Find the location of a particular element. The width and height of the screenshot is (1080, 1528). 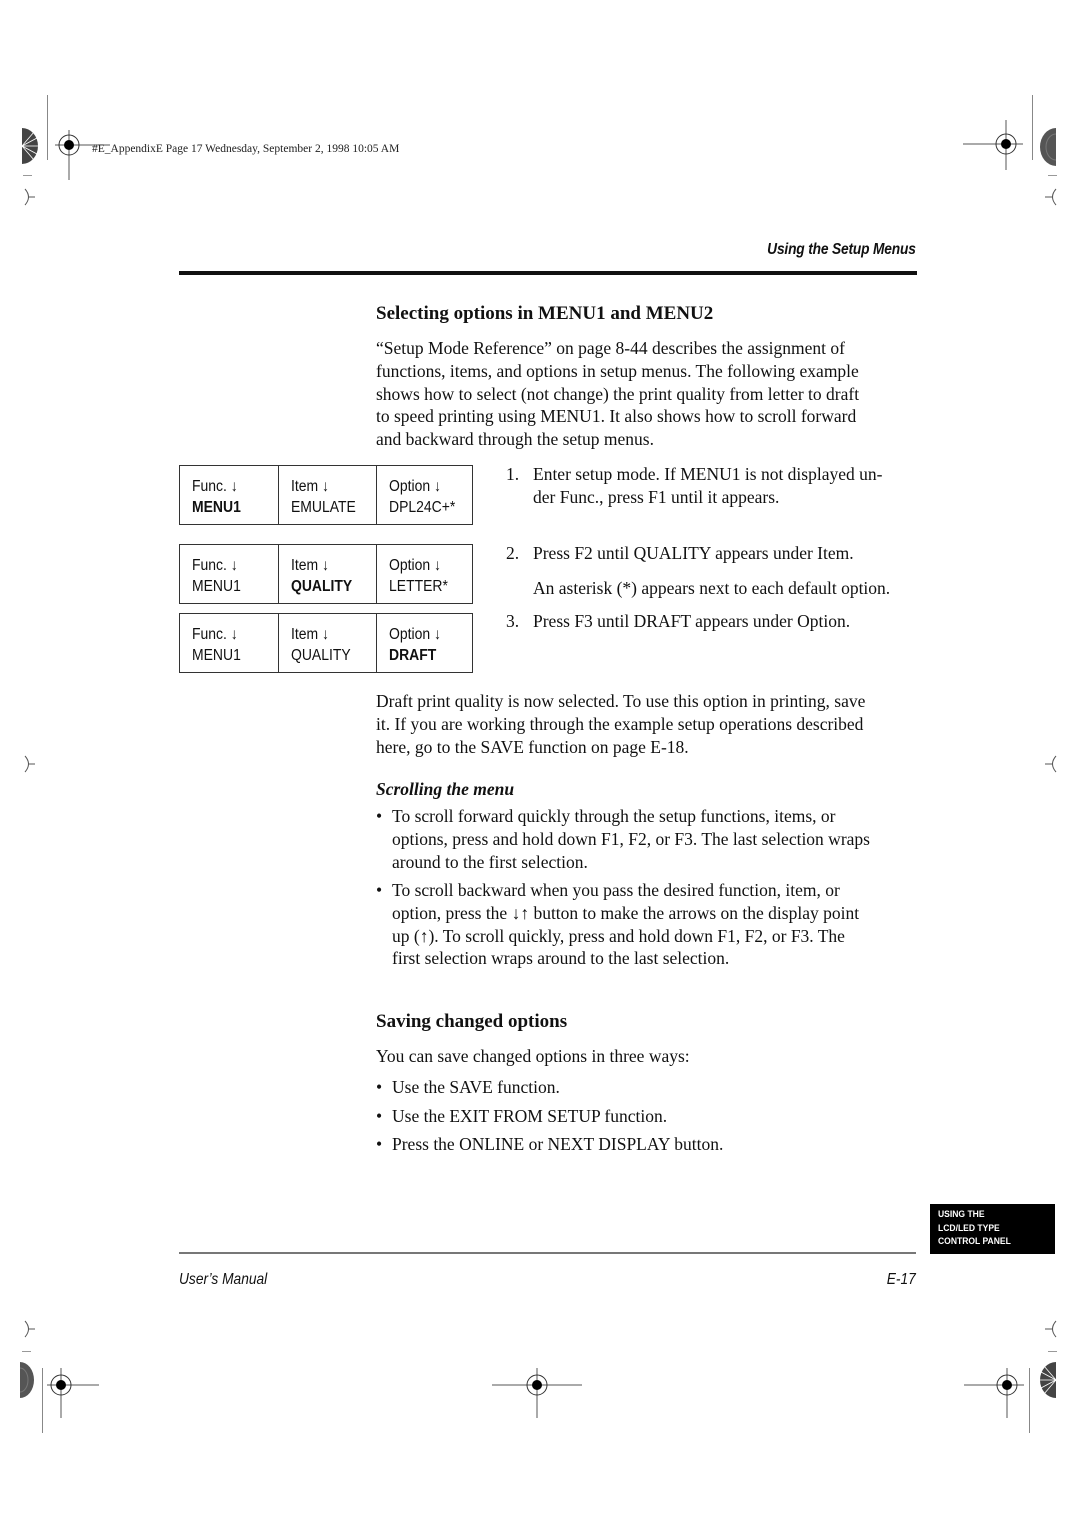

lcd-item-cell: Item ↓ EMULATE is located at coordinates (327, 495).